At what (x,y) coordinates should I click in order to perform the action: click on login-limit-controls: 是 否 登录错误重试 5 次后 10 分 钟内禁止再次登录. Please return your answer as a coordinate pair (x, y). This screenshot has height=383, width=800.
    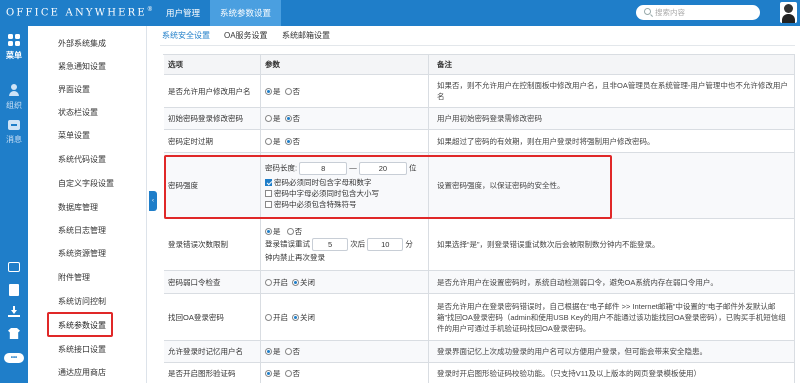
    Looking at the image, I should click on (339, 244).